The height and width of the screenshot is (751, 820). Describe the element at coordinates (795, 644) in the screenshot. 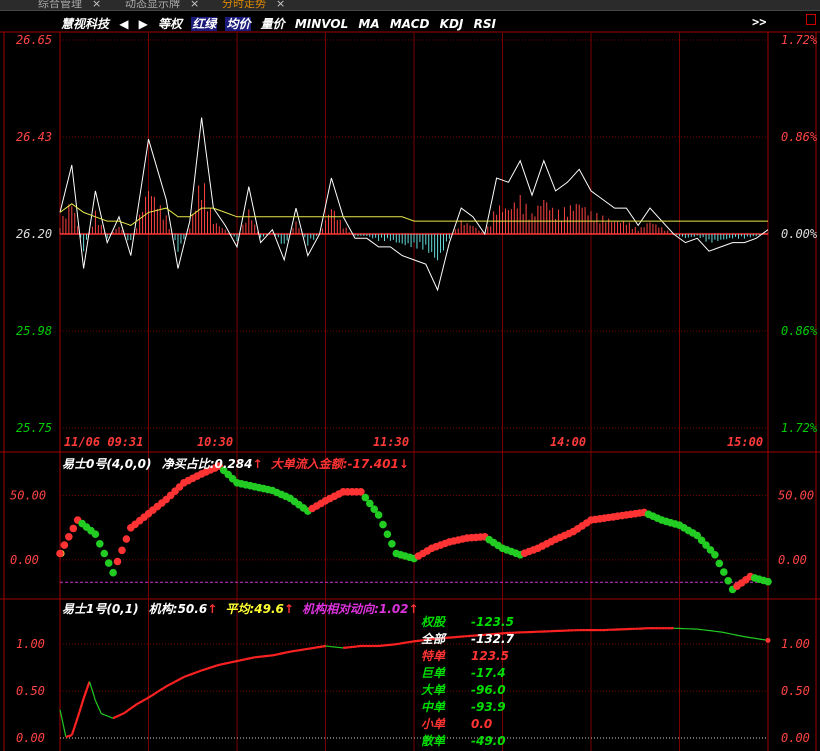

I see `y-tick-right: 1.00` at that location.